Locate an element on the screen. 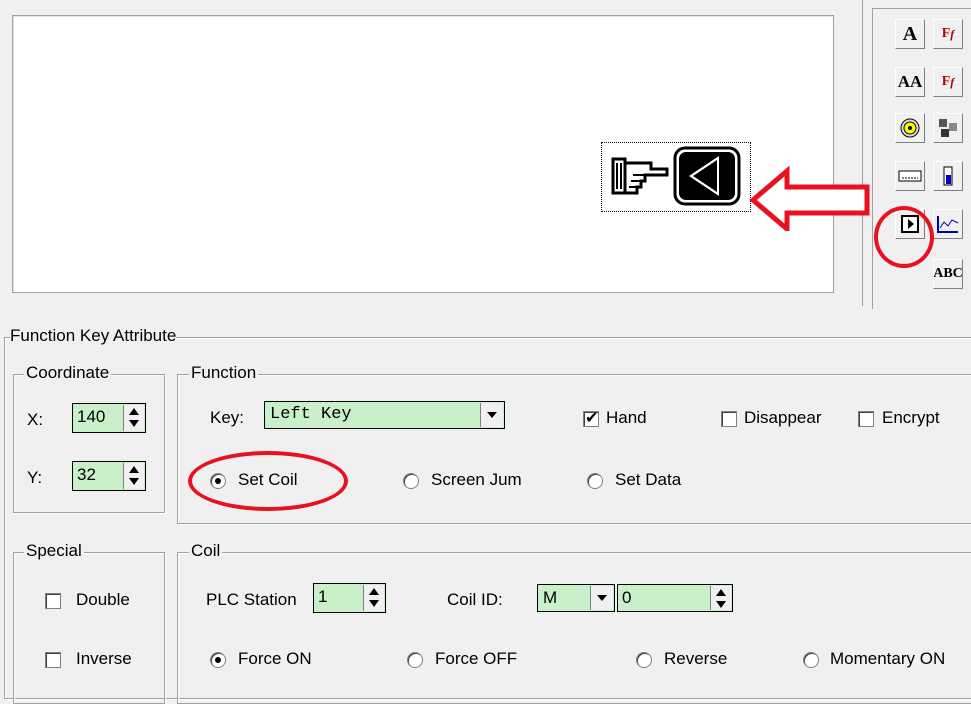 Image resolution: width=971 pixels, height=704 pixels. x-coordinate-spinner: 140 is located at coordinates (109, 418).